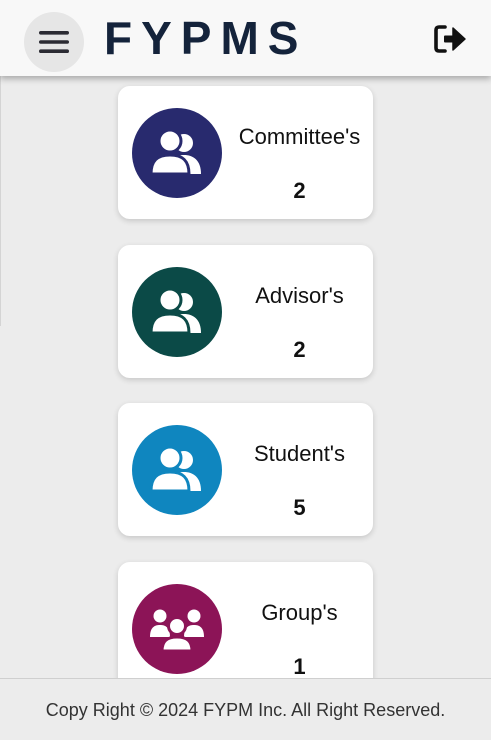 This screenshot has width=491, height=740. I want to click on menu-button, so click(54, 42).